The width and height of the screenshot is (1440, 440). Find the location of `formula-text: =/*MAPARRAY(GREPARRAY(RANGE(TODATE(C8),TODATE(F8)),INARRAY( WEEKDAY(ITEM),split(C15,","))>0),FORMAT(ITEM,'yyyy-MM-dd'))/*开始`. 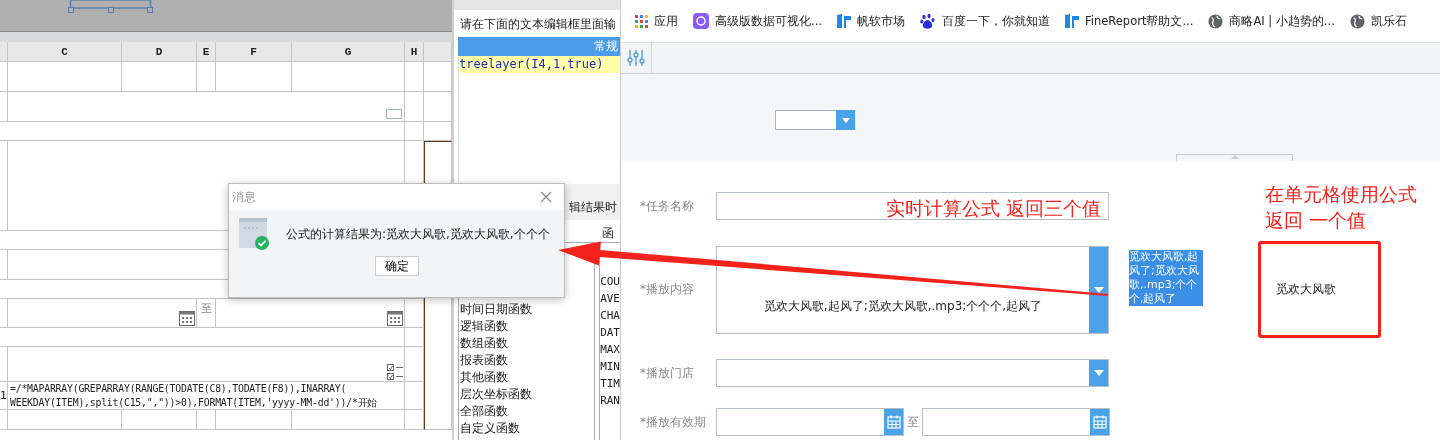

formula-text: =/*MAPARRAY(GREPARRAY(RANGE(TODATE(C8),TODATE(F8)),INARRAY( WEEKDAY(ITEM),split(C15,","))>0),FORMAT(ITEM,'yyyy-MM-dd'))/*开始 is located at coordinates (194, 395).